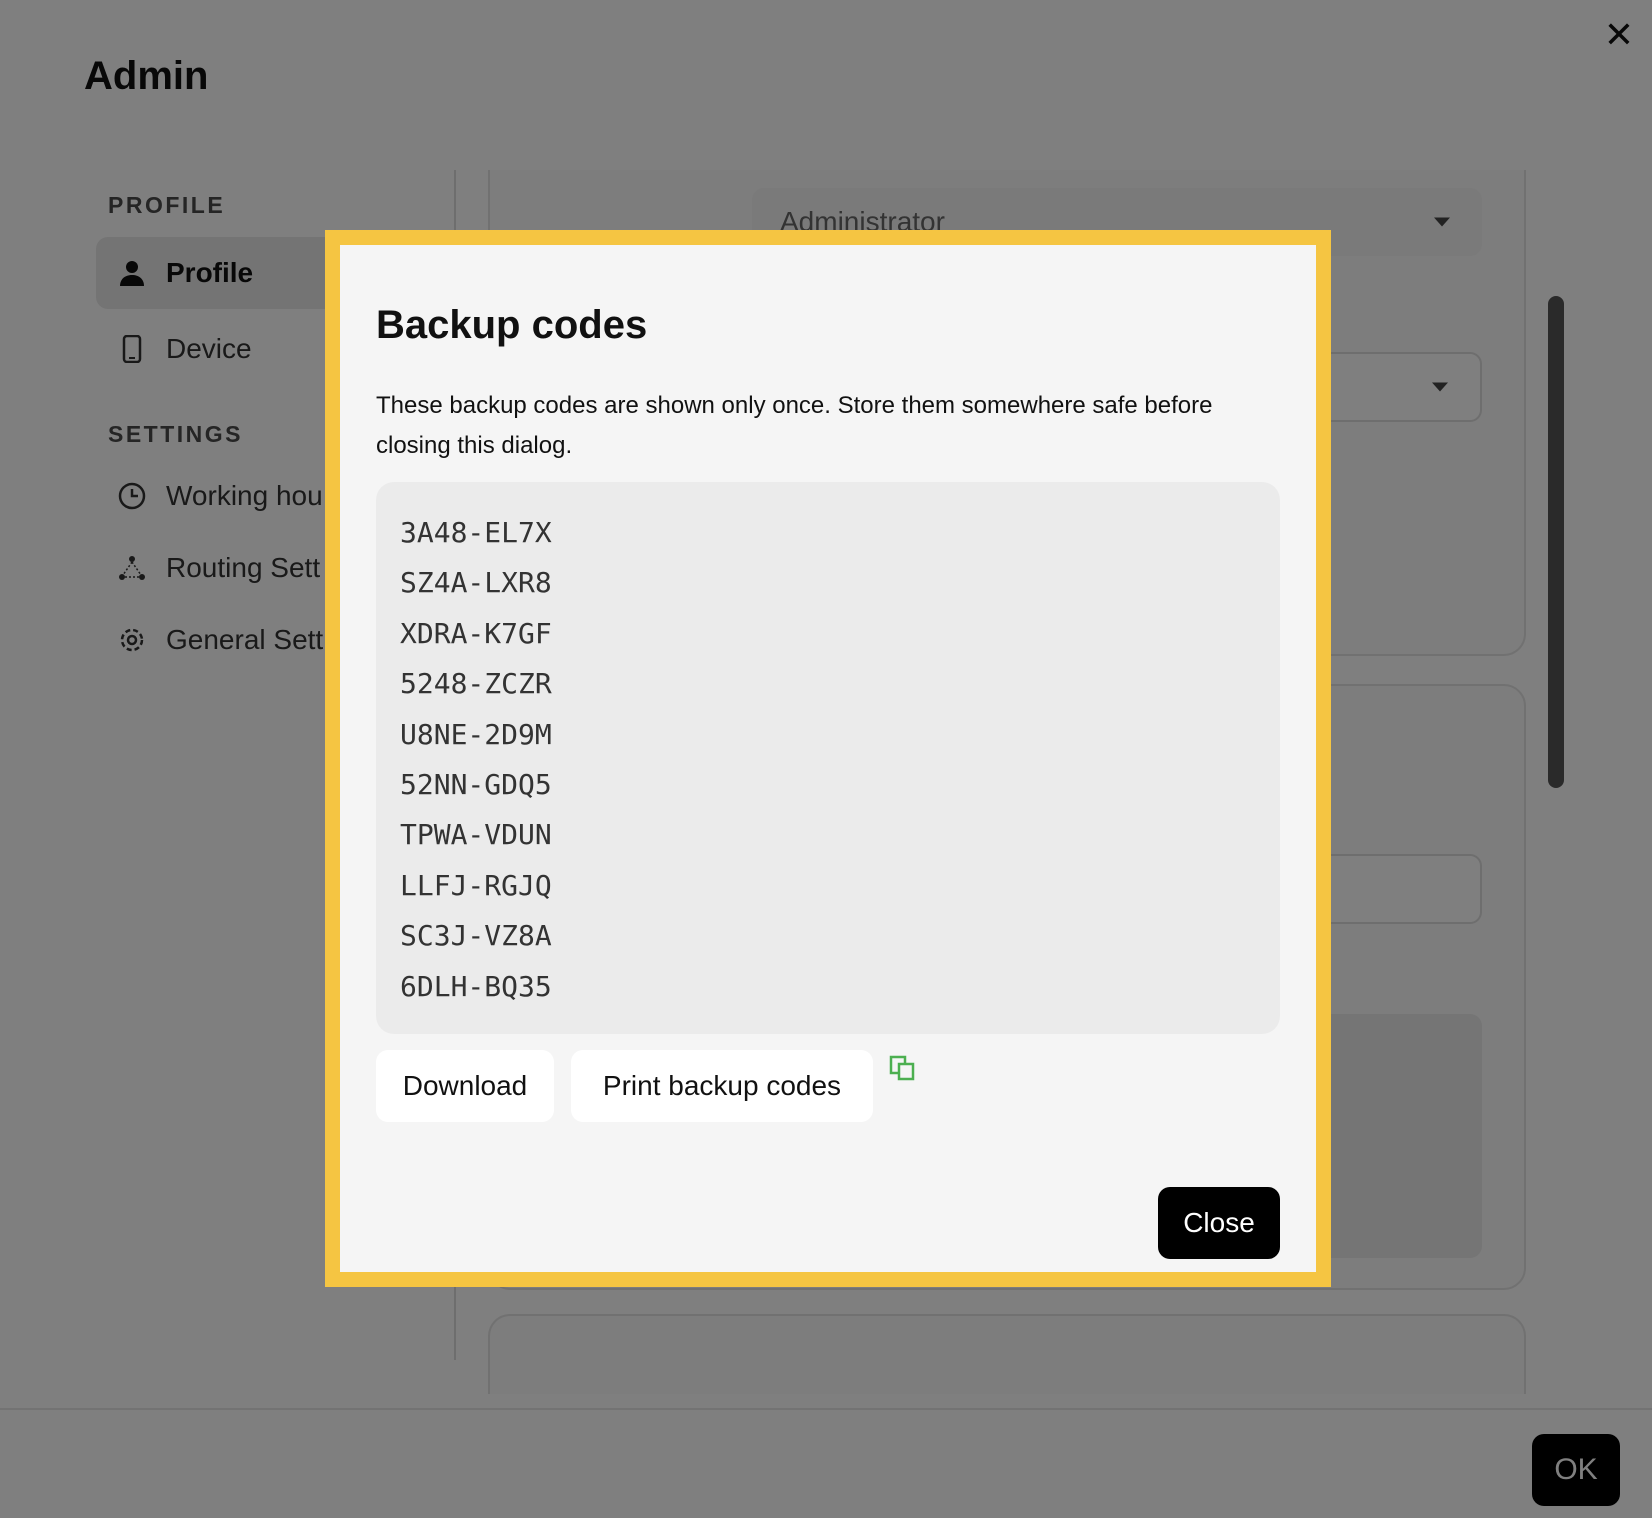 Image resolution: width=1652 pixels, height=1518 pixels. I want to click on close-button: Close, so click(1219, 1223).